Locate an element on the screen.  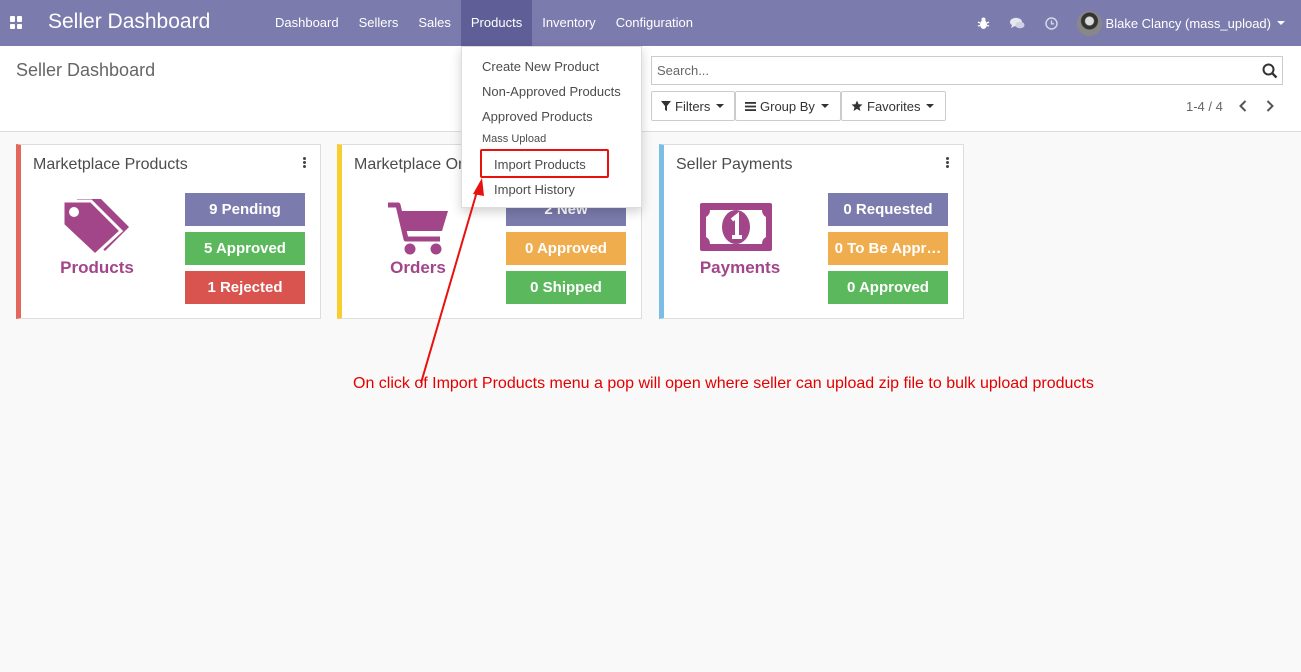
menu-sales: Sales is located at coordinates (434, 23).